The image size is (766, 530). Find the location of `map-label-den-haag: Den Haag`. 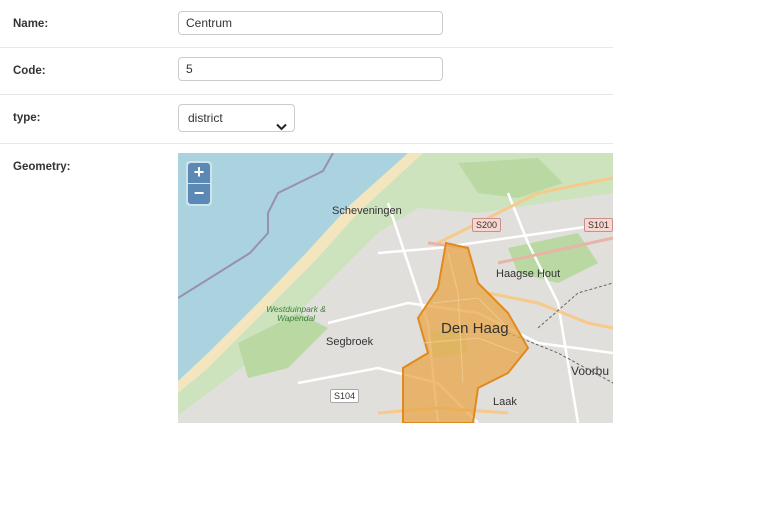

map-label-den-haag: Den Haag is located at coordinates (475, 328).